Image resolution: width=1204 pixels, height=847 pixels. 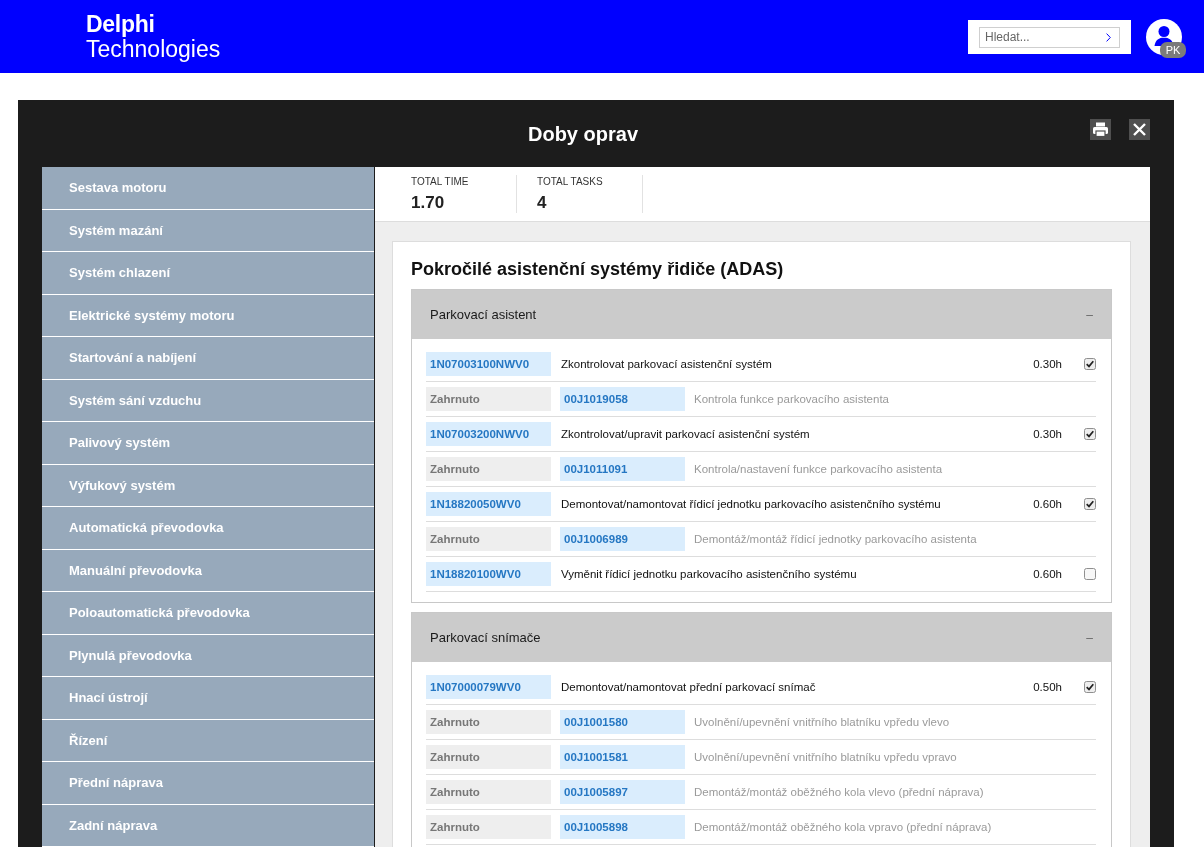 What do you see at coordinates (1100, 129) in the screenshot?
I see `print-icon` at bounding box center [1100, 129].